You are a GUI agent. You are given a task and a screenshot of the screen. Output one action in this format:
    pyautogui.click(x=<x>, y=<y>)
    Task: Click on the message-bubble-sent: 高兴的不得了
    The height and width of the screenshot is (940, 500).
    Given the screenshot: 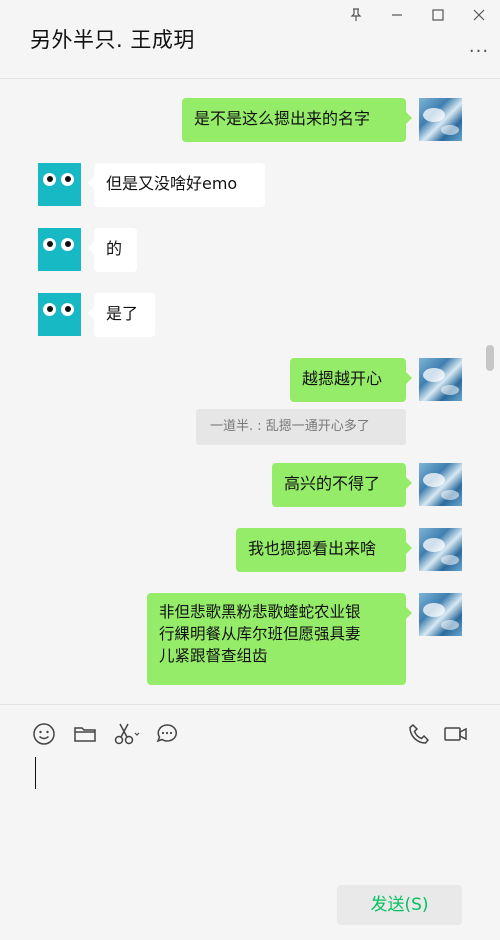 What is the action you would take?
    pyautogui.click(x=342, y=485)
    